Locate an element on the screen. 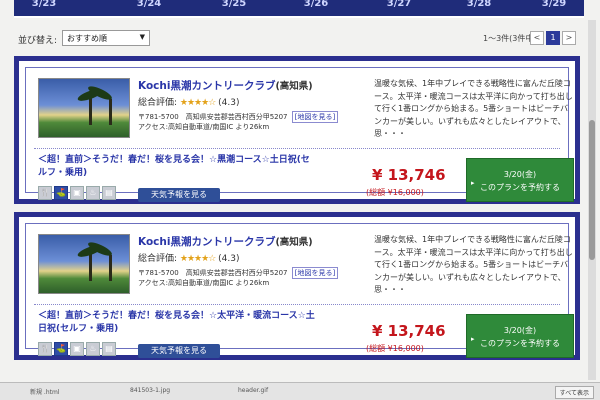 Image resolution: width=600 pixels, height=400 pixels. sort-select: おすすめ順 ▼ is located at coordinates (106, 38).